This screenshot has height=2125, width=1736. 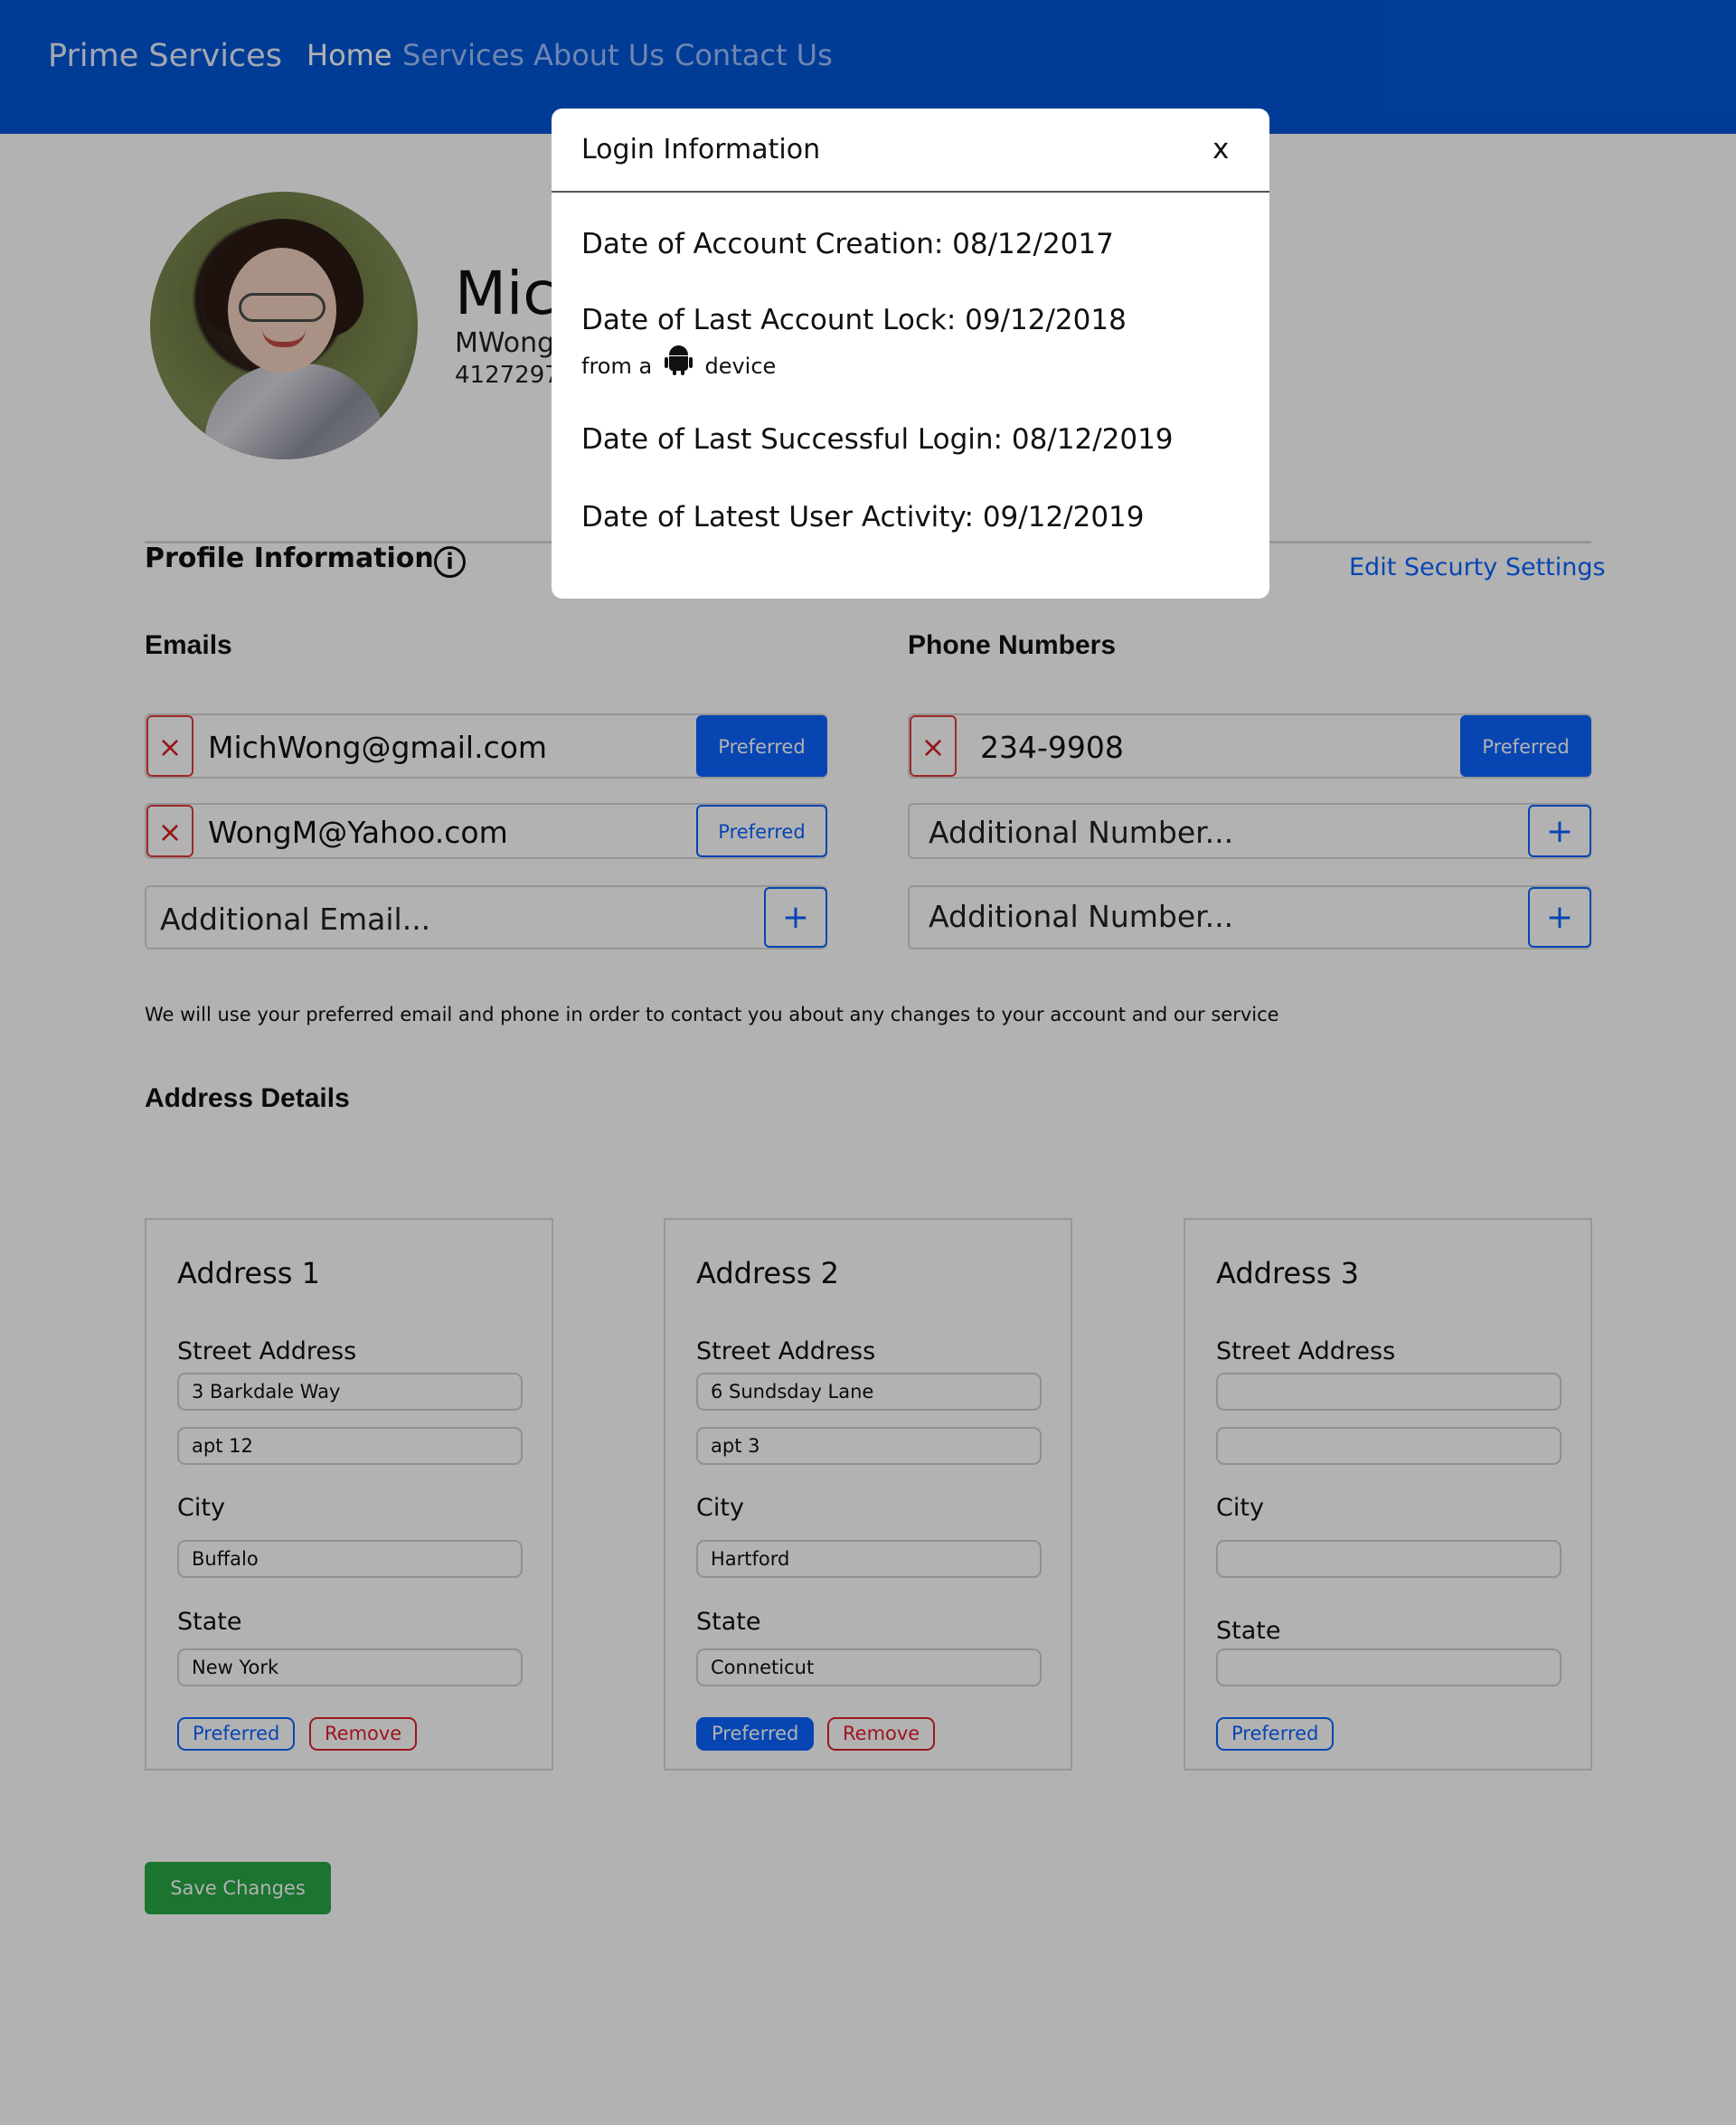 I want to click on android-icon, so click(x=678, y=360).